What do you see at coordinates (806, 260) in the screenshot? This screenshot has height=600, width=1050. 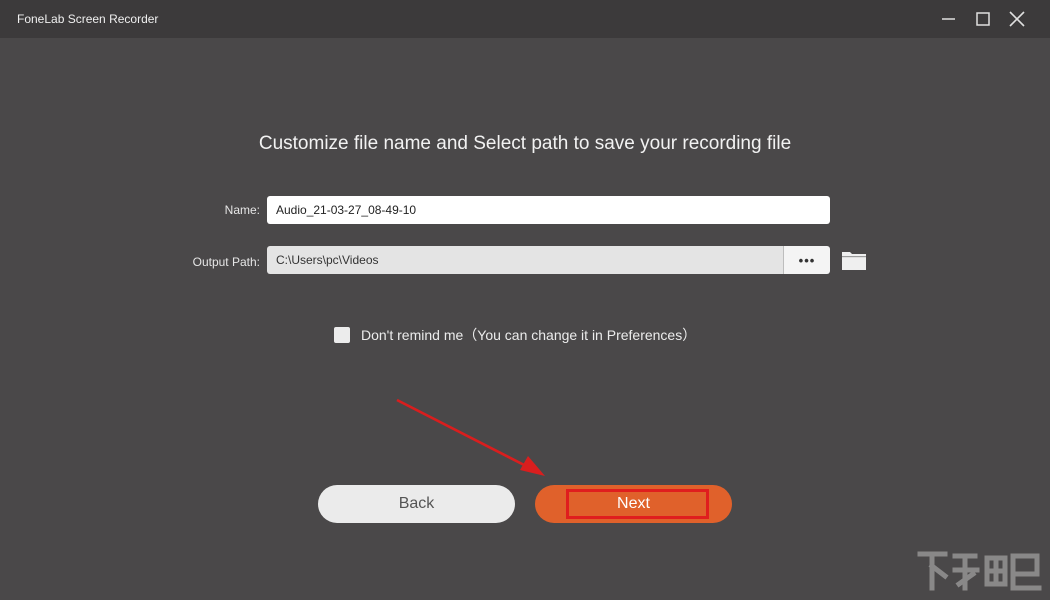 I see `browse-path-button: •••` at bounding box center [806, 260].